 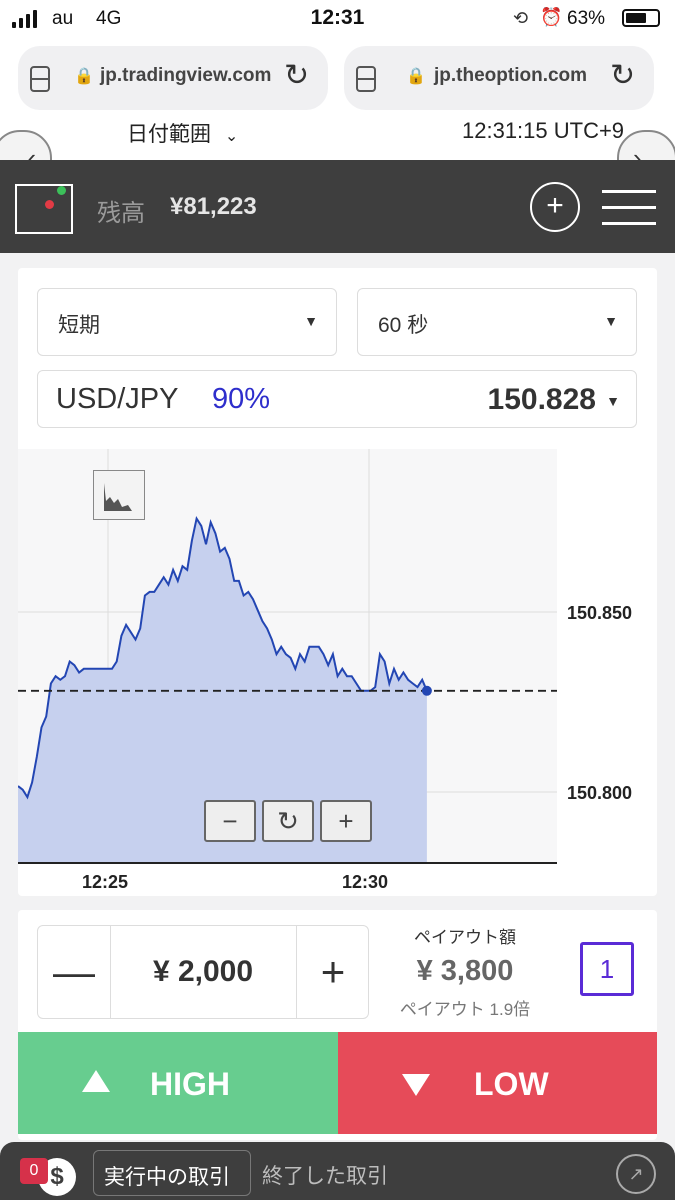 What do you see at coordinates (641, 18) in the screenshot?
I see `battery-icon` at bounding box center [641, 18].